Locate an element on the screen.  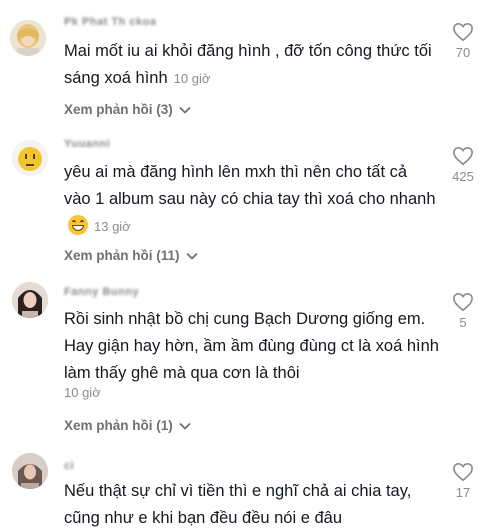
username: Yuuanni is located at coordinates (87, 144).